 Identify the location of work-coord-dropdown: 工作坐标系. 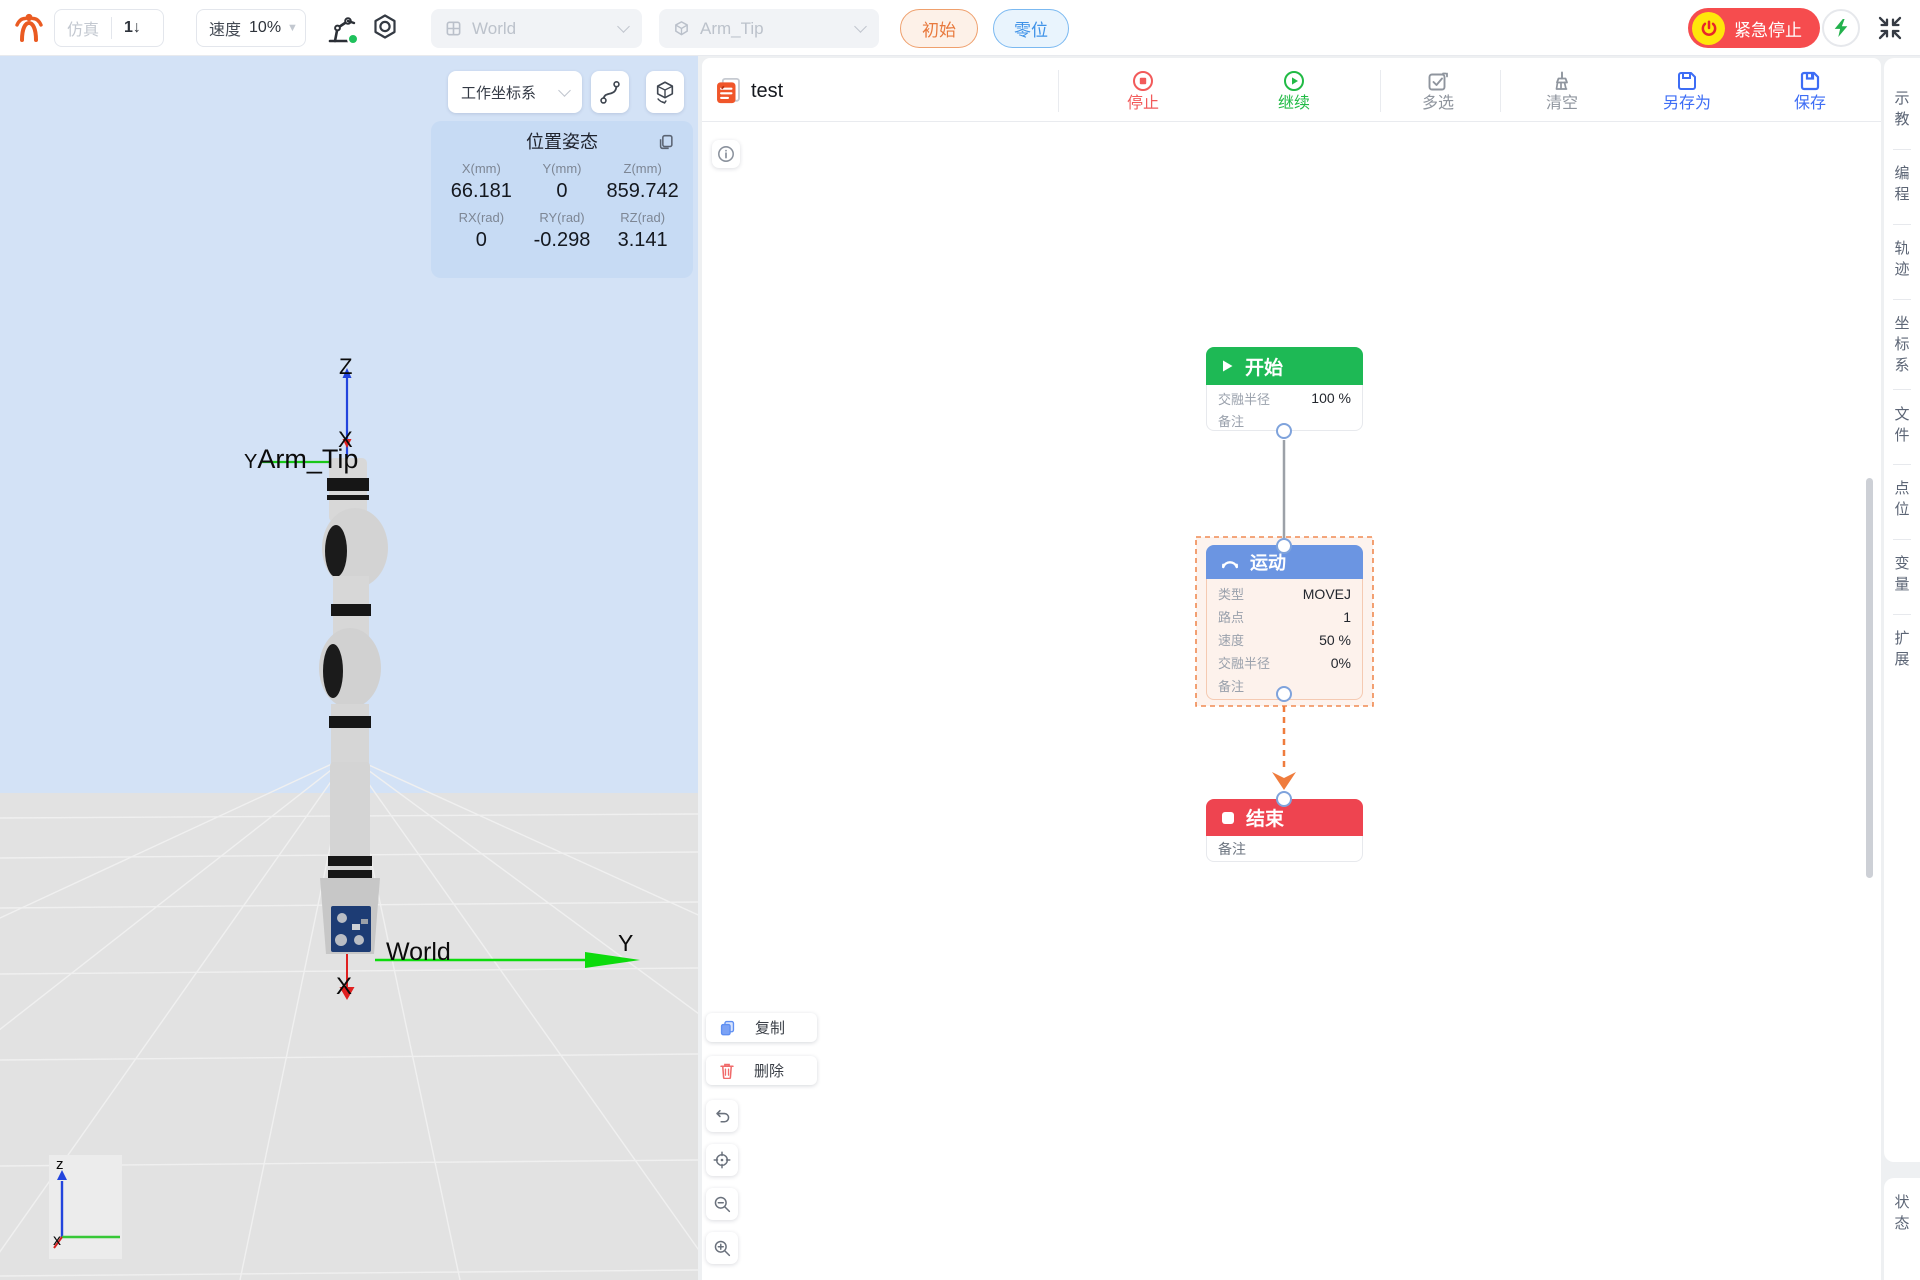
(515, 92).